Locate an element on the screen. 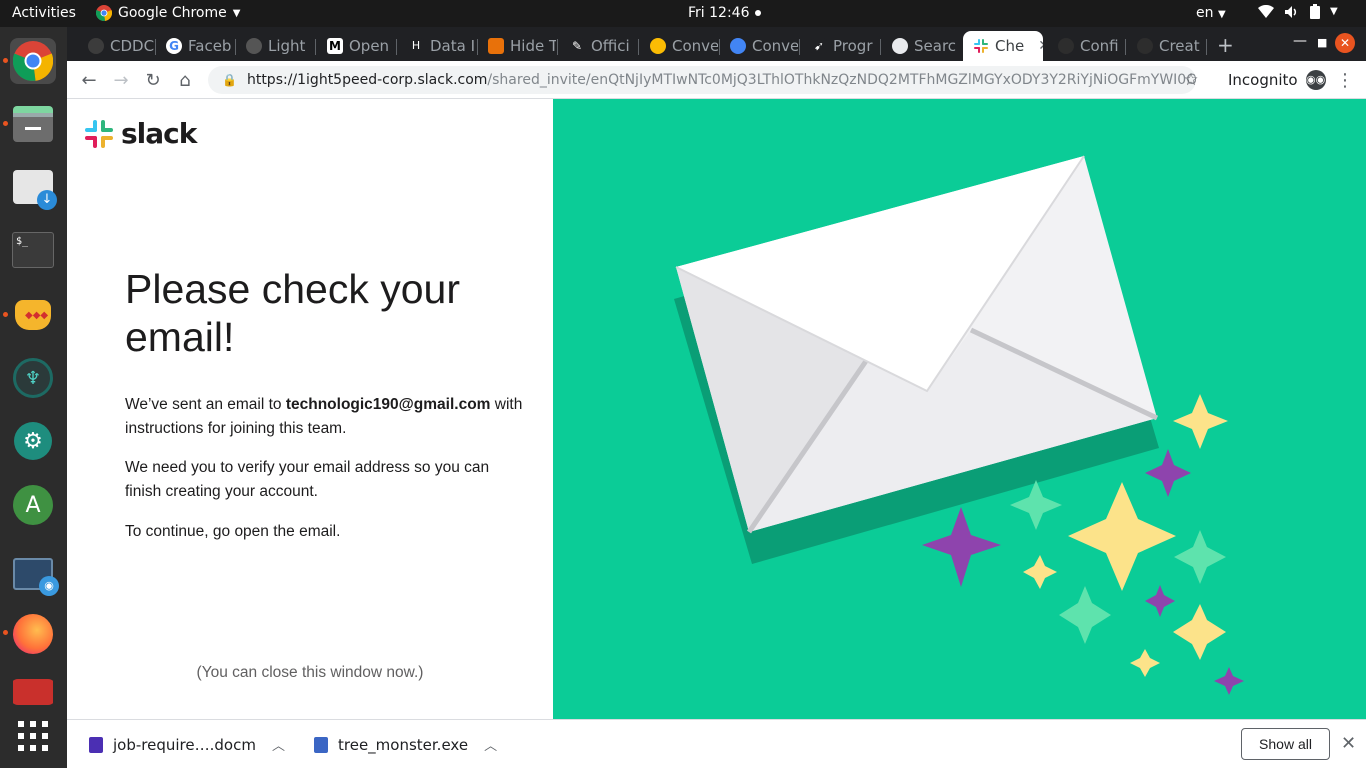 The image size is (1366, 768). minimize-window-icon: — is located at coordinates (1300, 41).